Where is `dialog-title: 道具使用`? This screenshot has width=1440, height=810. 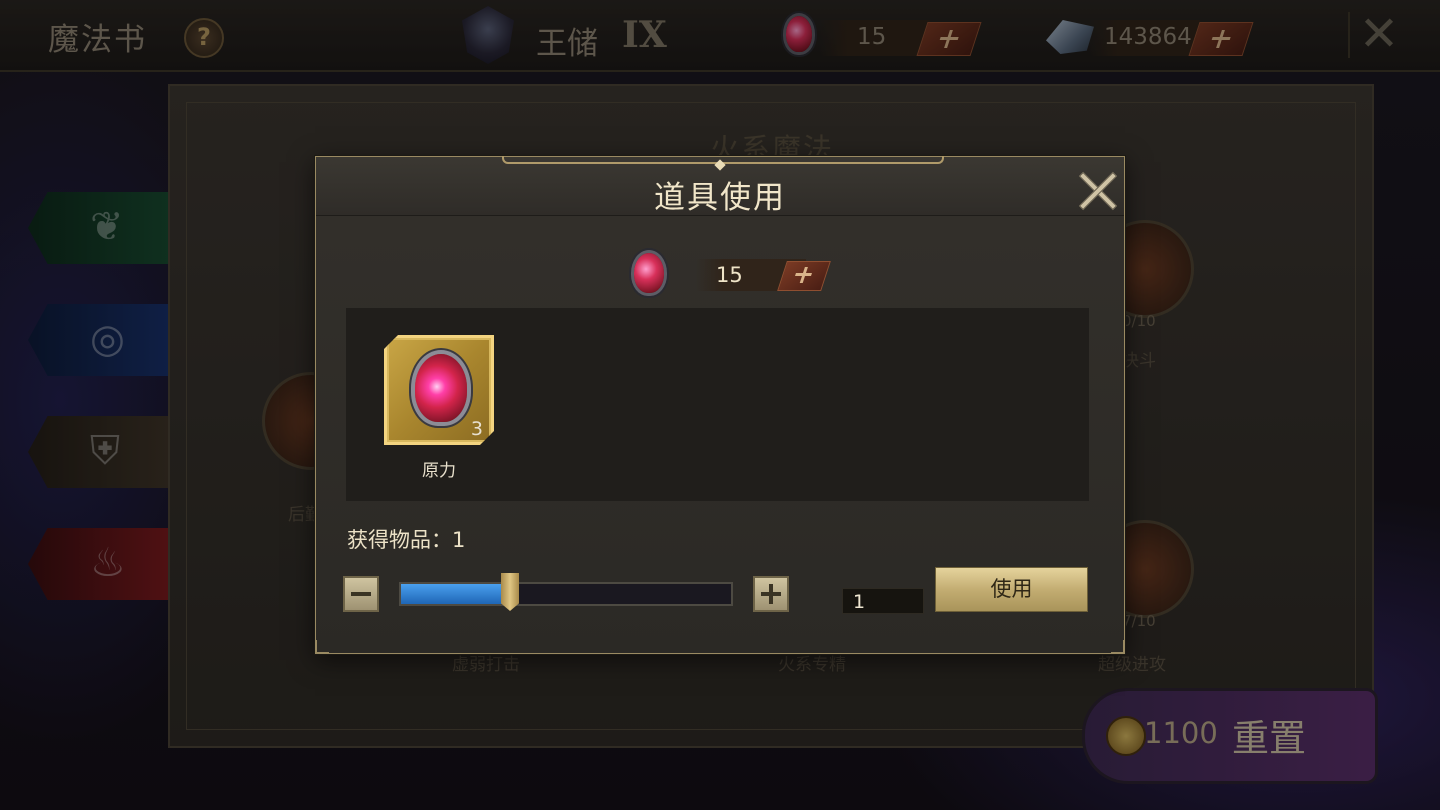 dialog-title: 道具使用 is located at coordinates (720, 198).